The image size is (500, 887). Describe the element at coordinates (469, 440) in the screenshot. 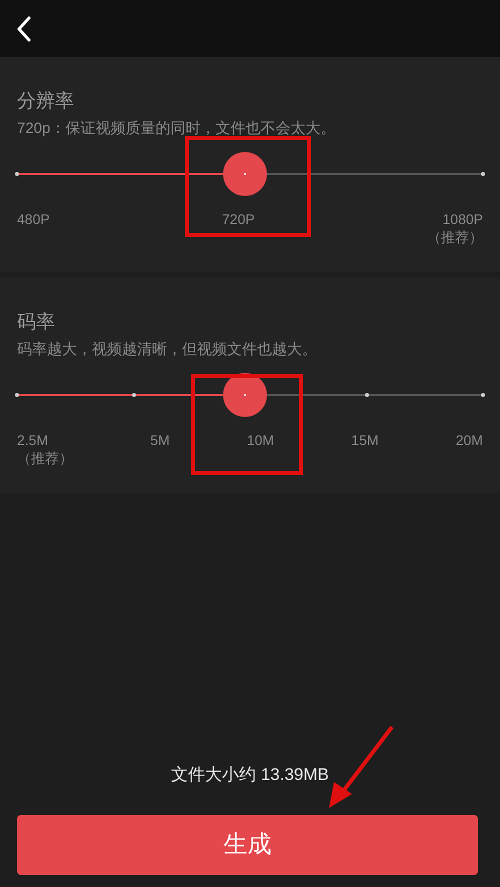

I see `stop-label: 20M` at that location.